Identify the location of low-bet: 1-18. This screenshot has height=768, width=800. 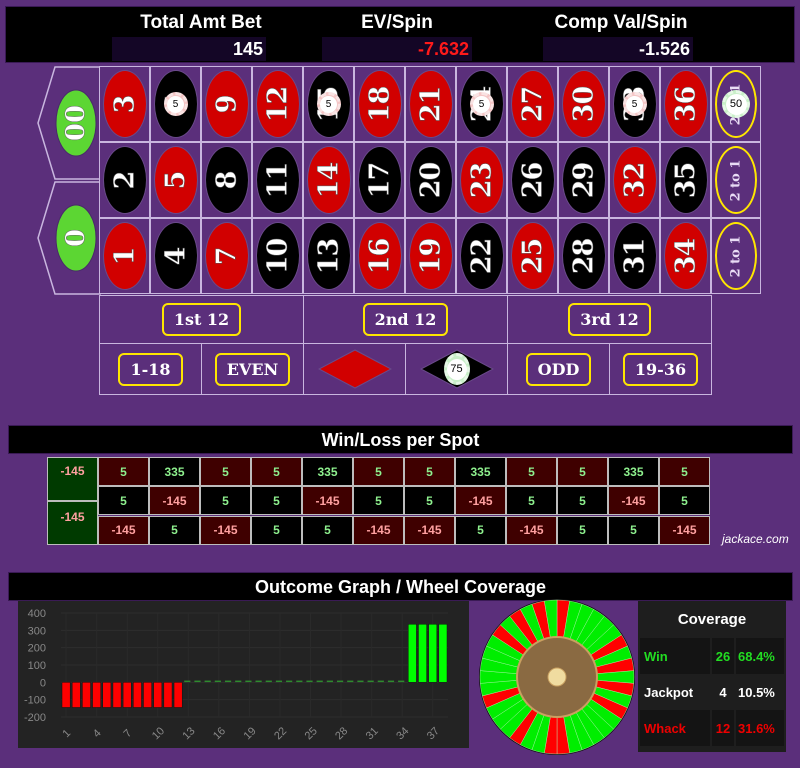
(150, 369).